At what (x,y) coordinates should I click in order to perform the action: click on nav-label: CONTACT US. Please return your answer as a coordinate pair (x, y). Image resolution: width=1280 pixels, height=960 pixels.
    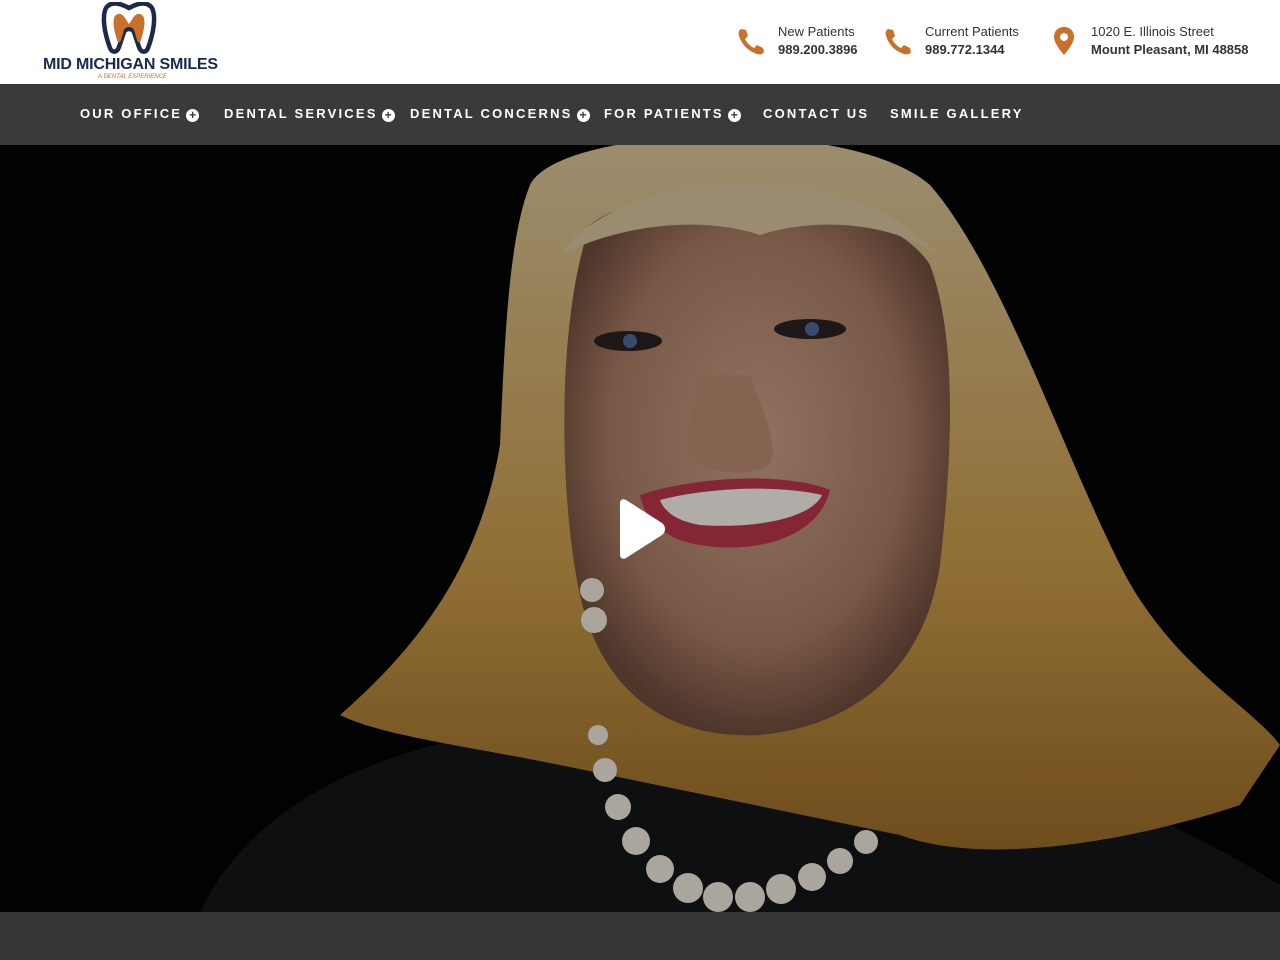
    Looking at the image, I should click on (816, 113).